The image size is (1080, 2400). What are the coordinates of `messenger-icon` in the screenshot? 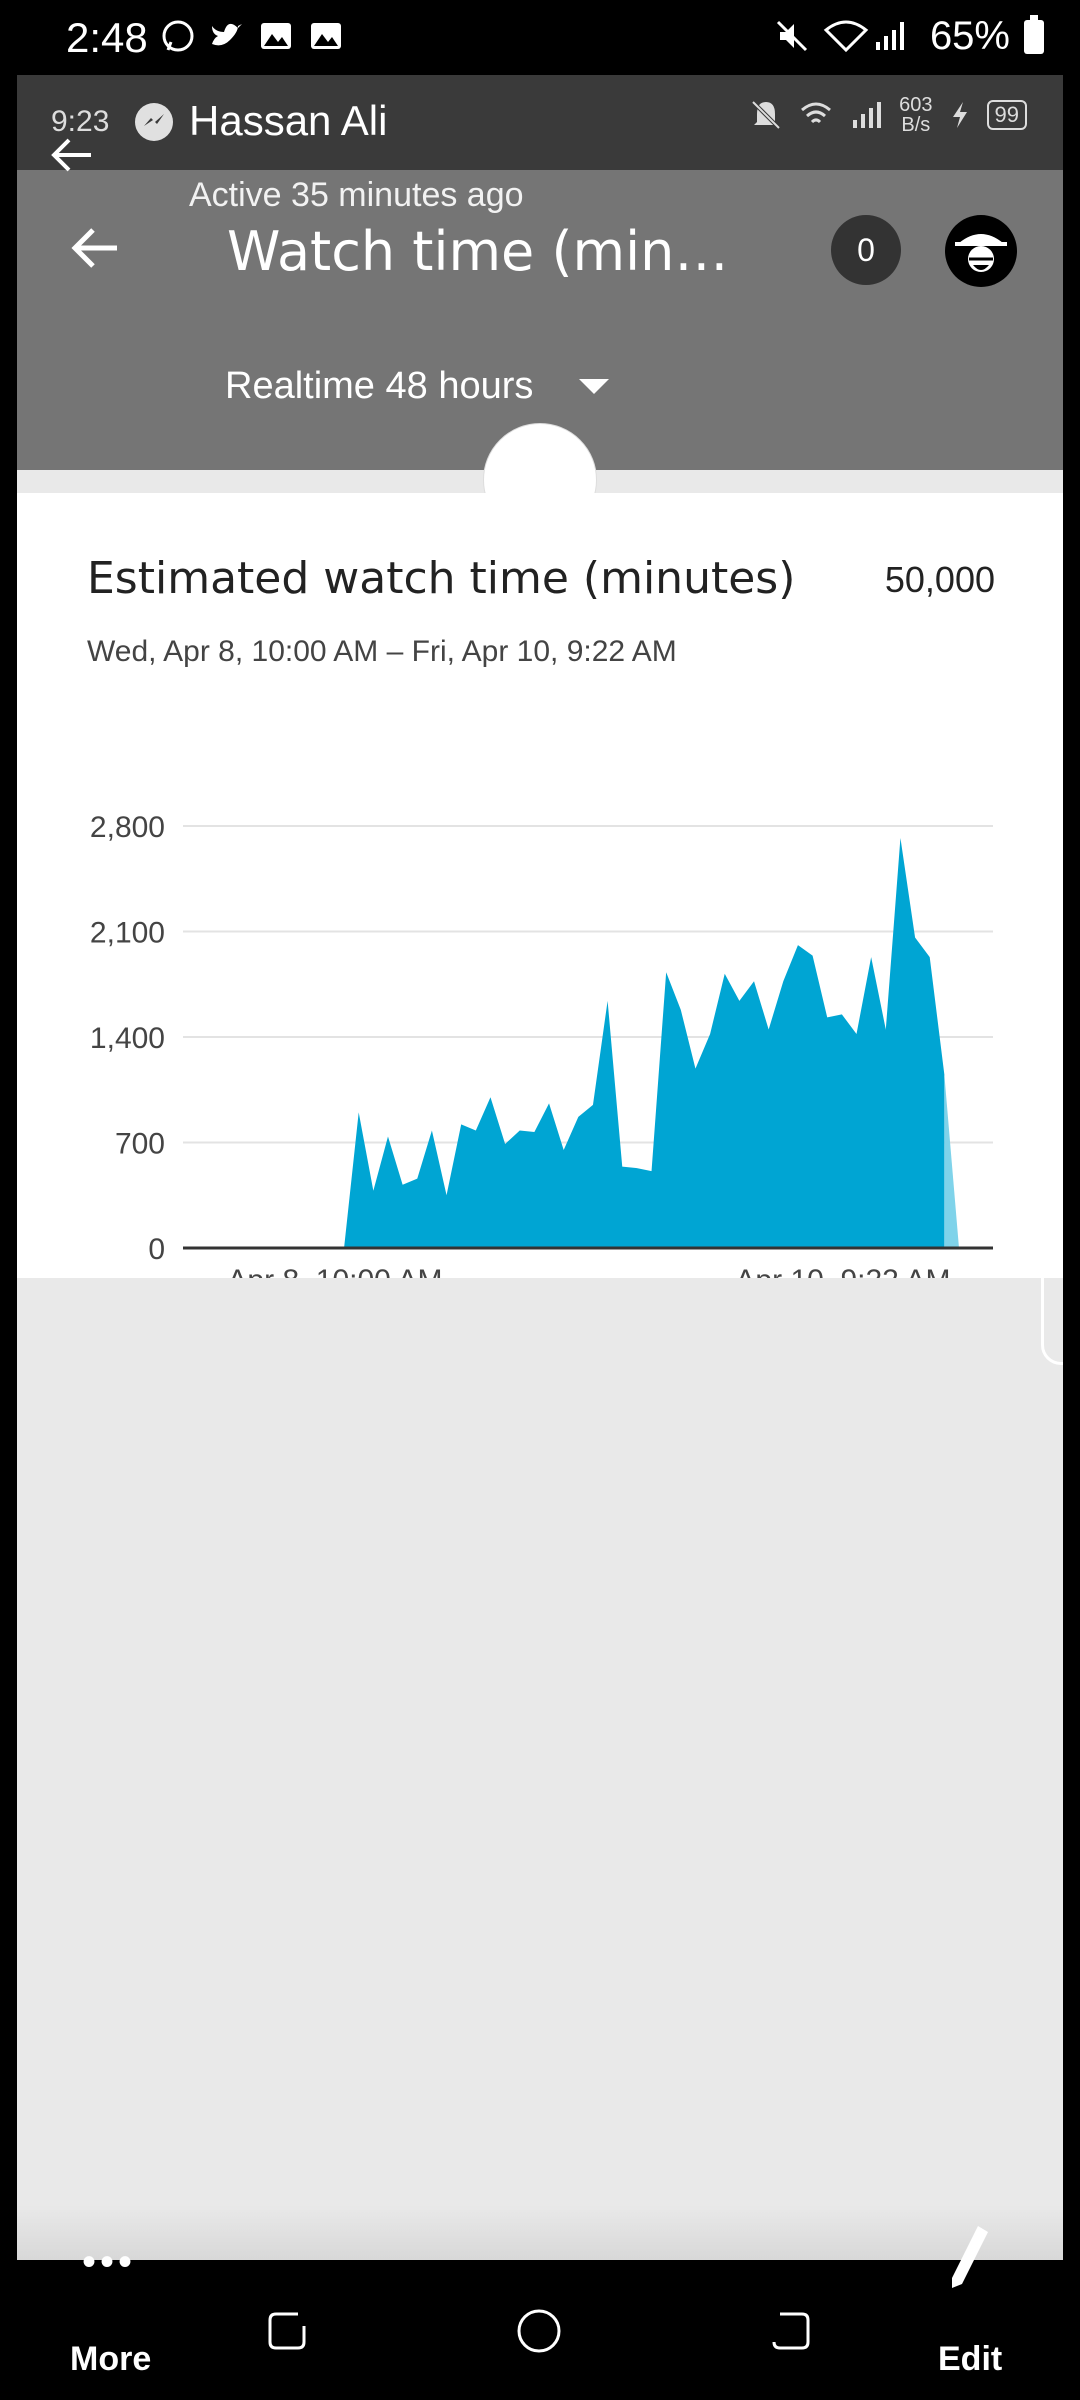 It's located at (154, 122).